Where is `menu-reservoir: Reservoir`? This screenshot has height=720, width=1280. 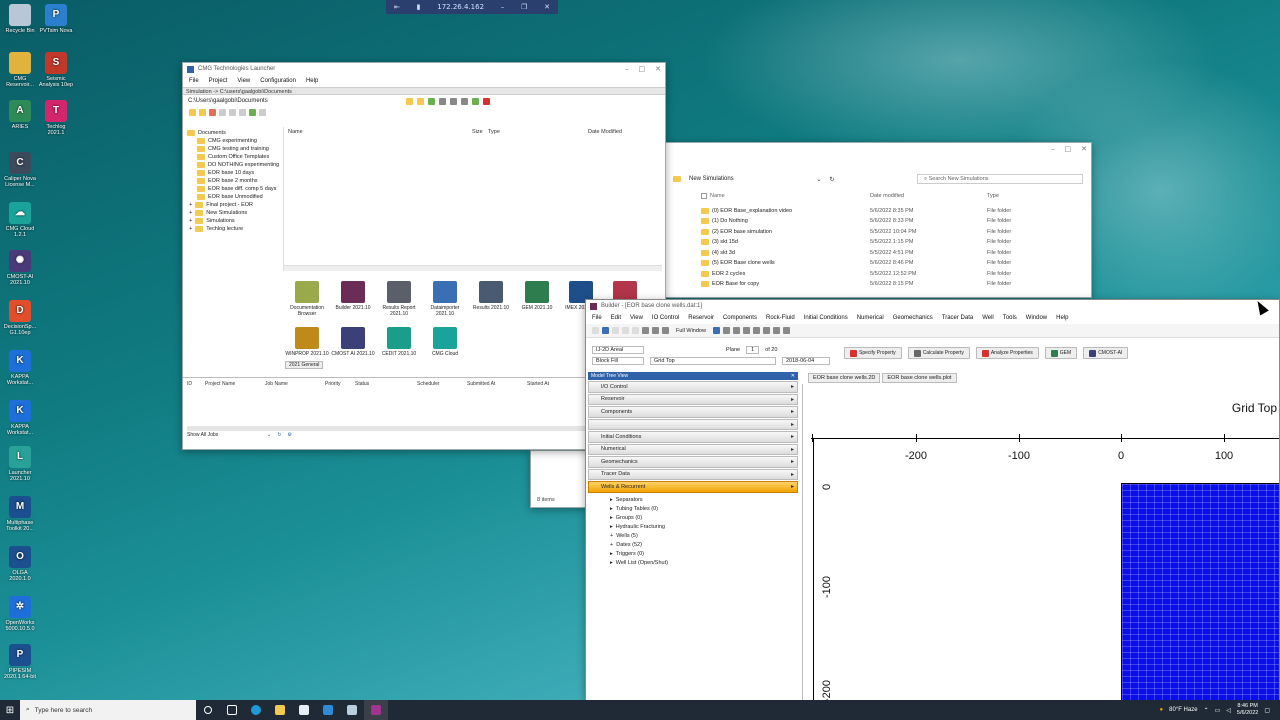 menu-reservoir: Reservoir is located at coordinates (701, 318).